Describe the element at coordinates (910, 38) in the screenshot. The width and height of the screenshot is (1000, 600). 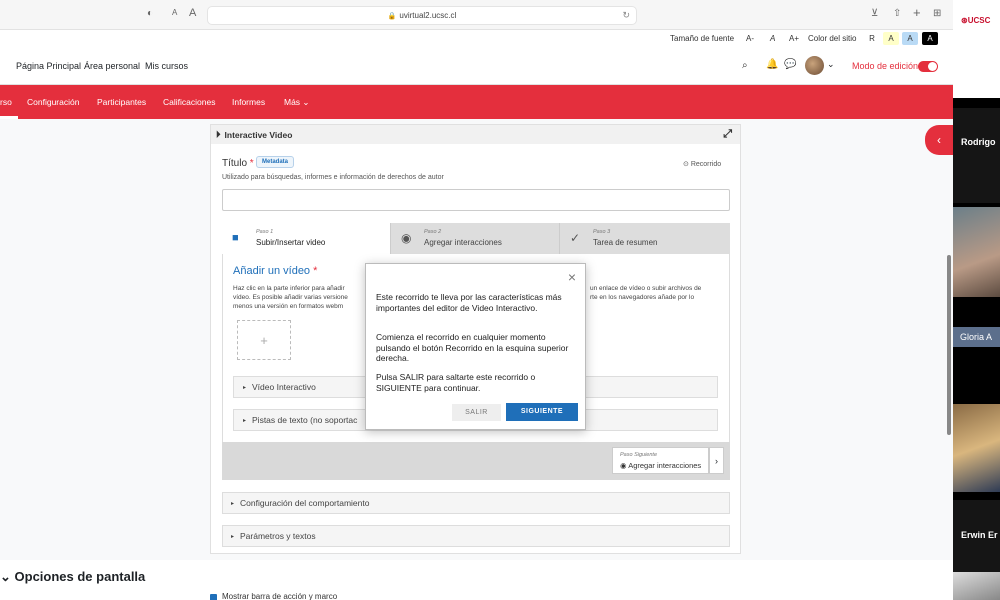
I see `color-blue-button: A` at that location.